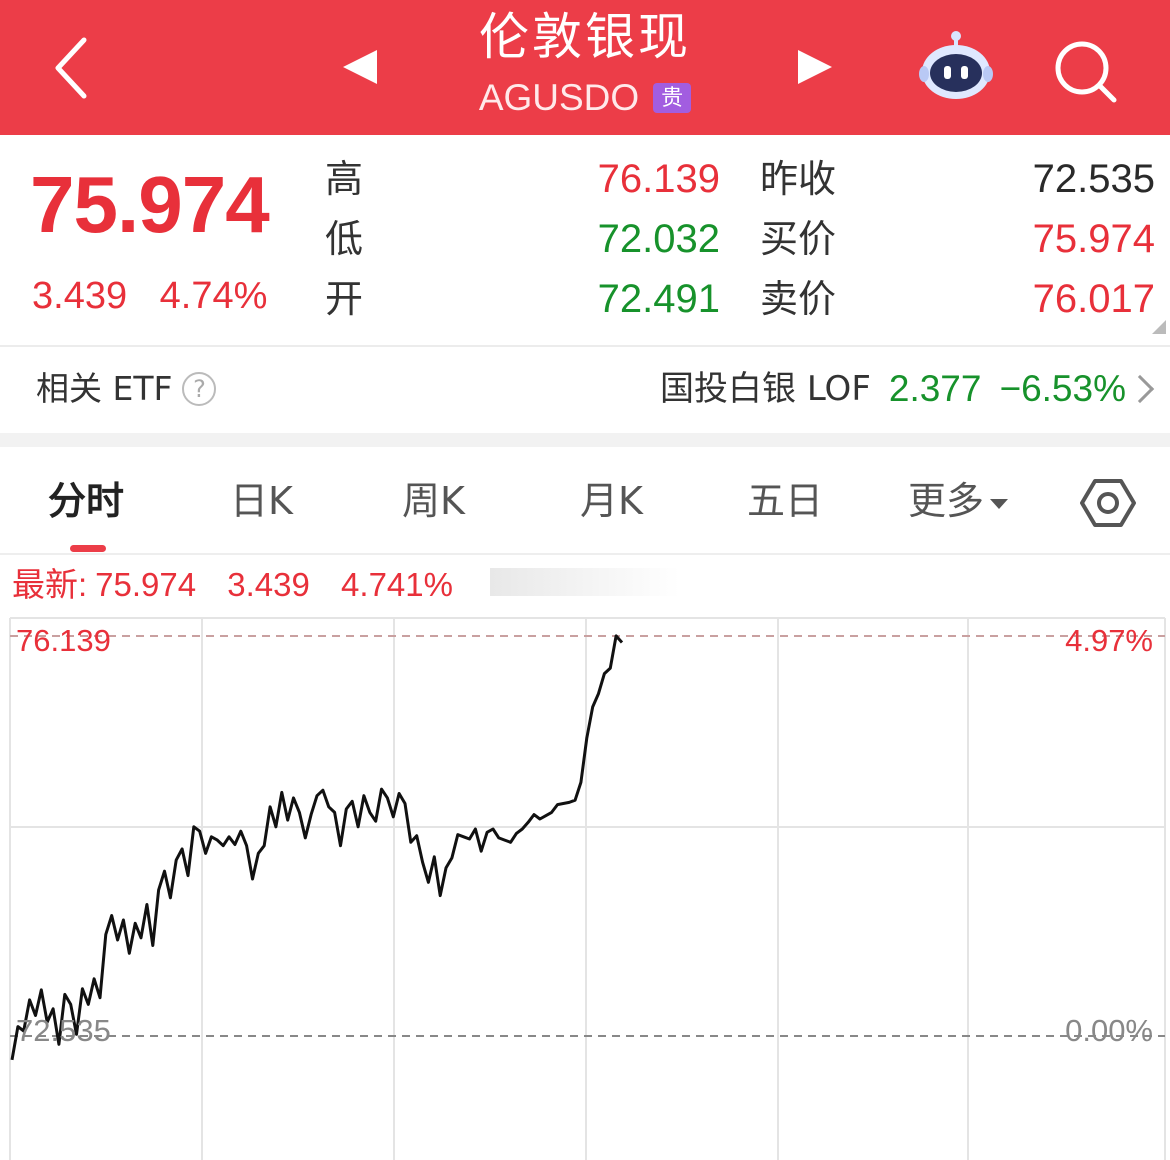 The width and height of the screenshot is (1170, 1160). What do you see at coordinates (1109, 640) in the screenshot?
I see `y-right-top-label: 4.97%` at bounding box center [1109, 640].